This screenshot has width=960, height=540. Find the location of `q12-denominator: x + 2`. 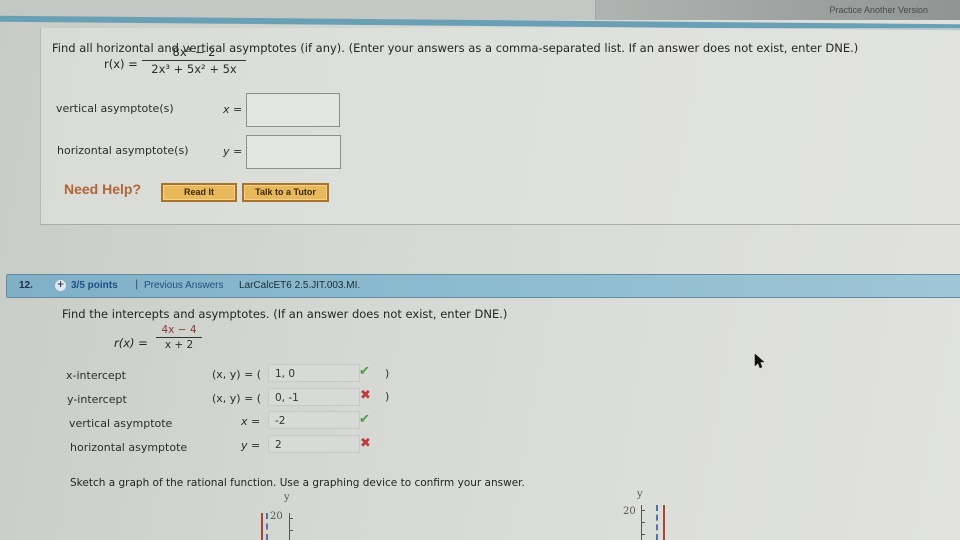

q12-denominator: x + 2 is located at coordinates (179, 345).